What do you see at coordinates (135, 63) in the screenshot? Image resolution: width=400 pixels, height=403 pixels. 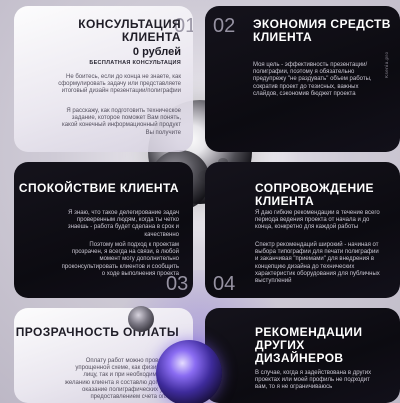 I see `price-label: БЕСПЛАТНАЯ КОНСУЛЬТАЦИЯ` at bounding box center [135, 63].